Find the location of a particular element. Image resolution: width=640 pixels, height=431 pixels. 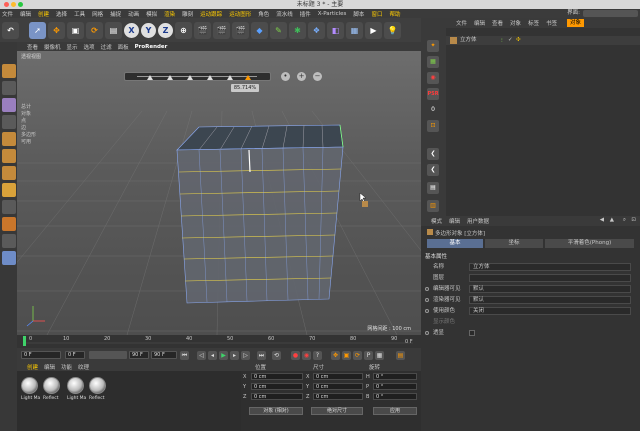

texture-mode-icon is located at coordinates (8, 105).